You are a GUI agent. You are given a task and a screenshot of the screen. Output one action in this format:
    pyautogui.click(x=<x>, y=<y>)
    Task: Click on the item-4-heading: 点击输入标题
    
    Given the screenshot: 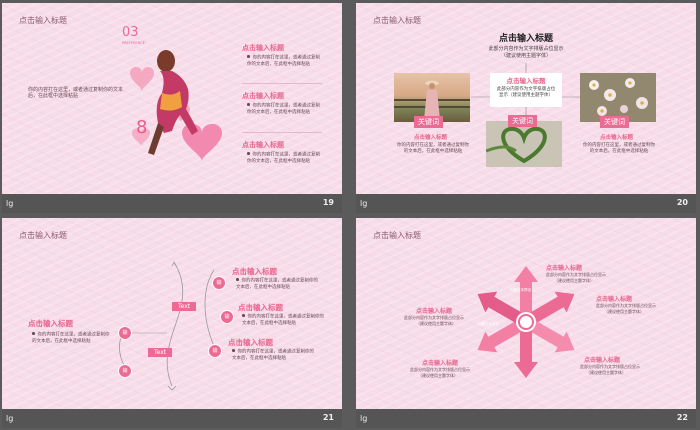 What is the action you would take?
    pyautogui.click(x=602, y=360)
    